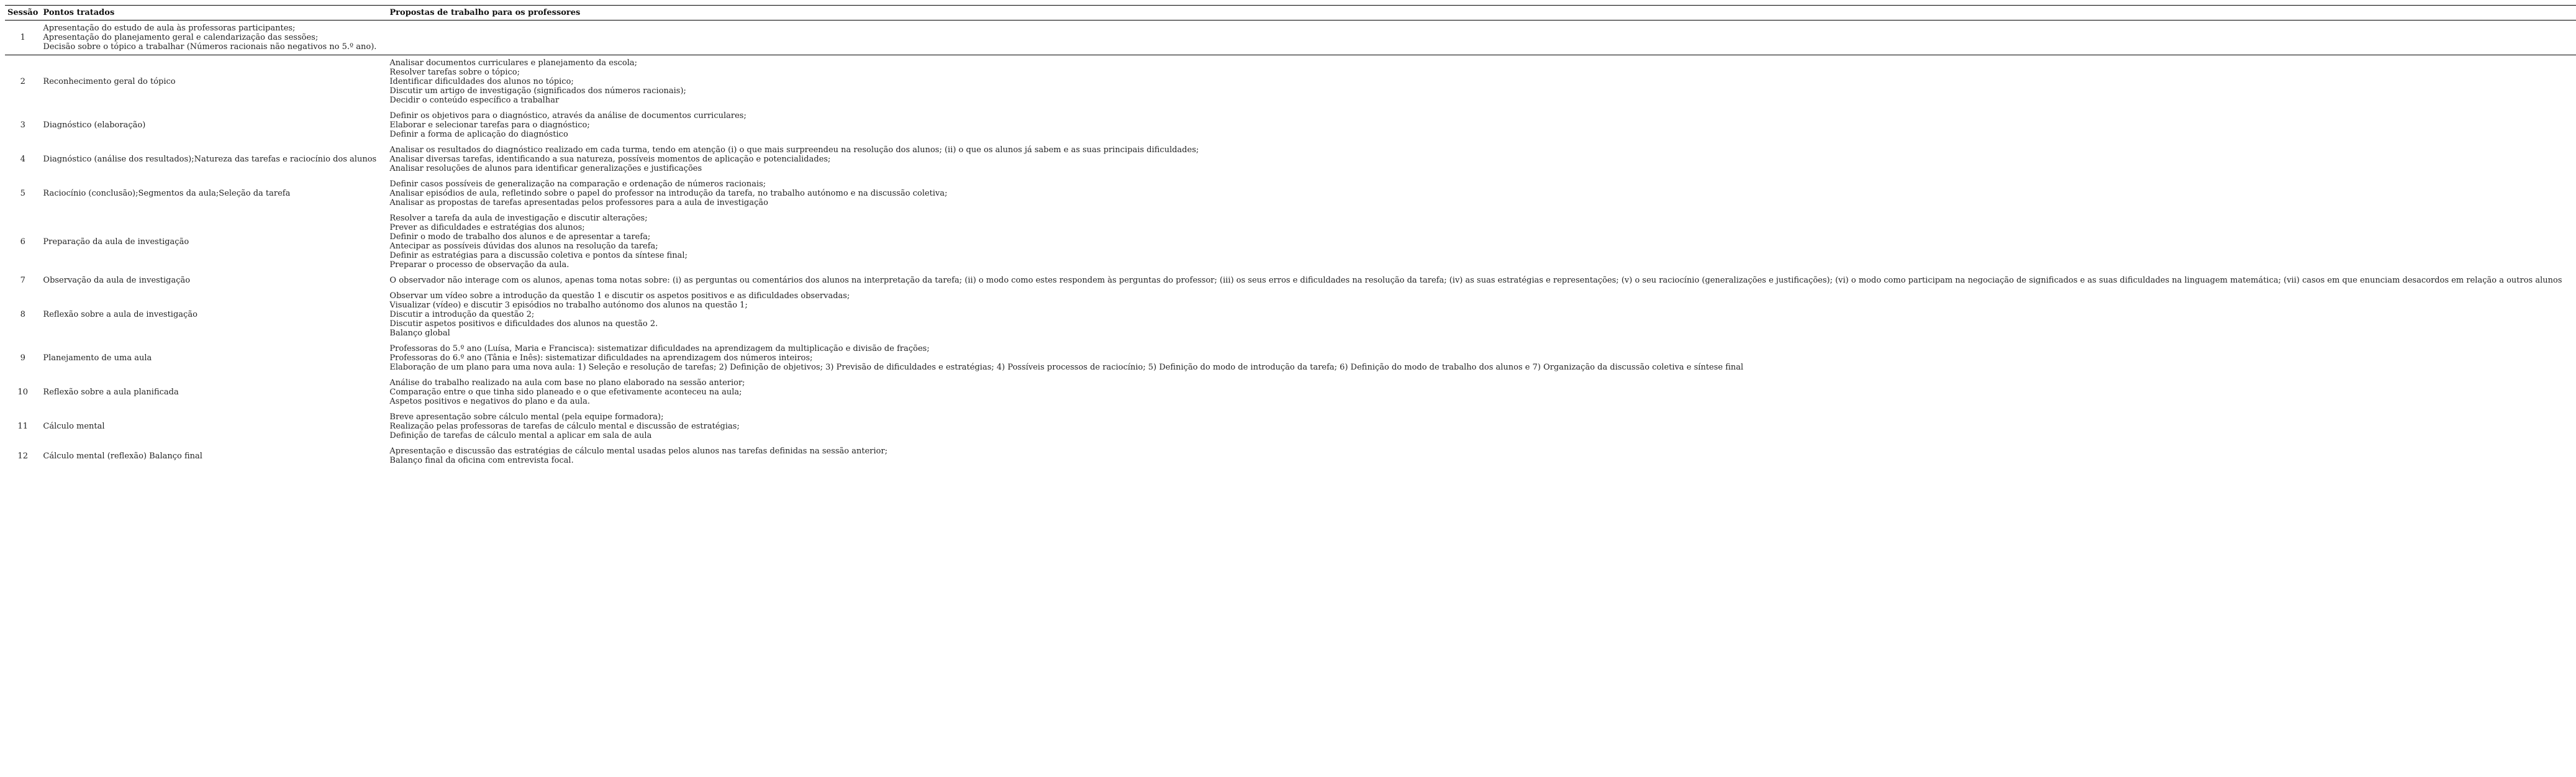 The image size is (2576, 777). Describe the element at coordinates (213, 455) in the screenshot. I see `points-cell: Cálculo mental (reflexão) Balanço final` at that location.